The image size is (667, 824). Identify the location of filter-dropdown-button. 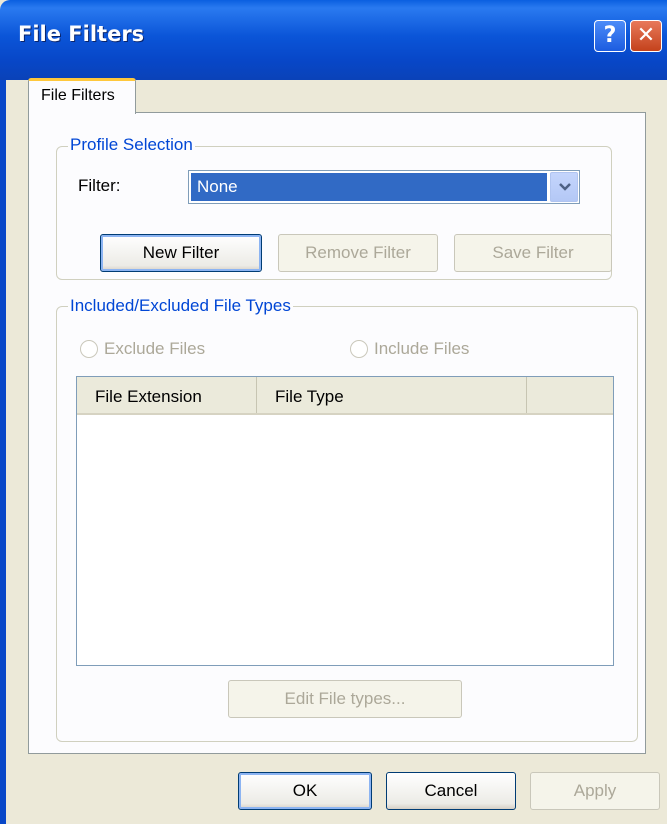
(564, 187).